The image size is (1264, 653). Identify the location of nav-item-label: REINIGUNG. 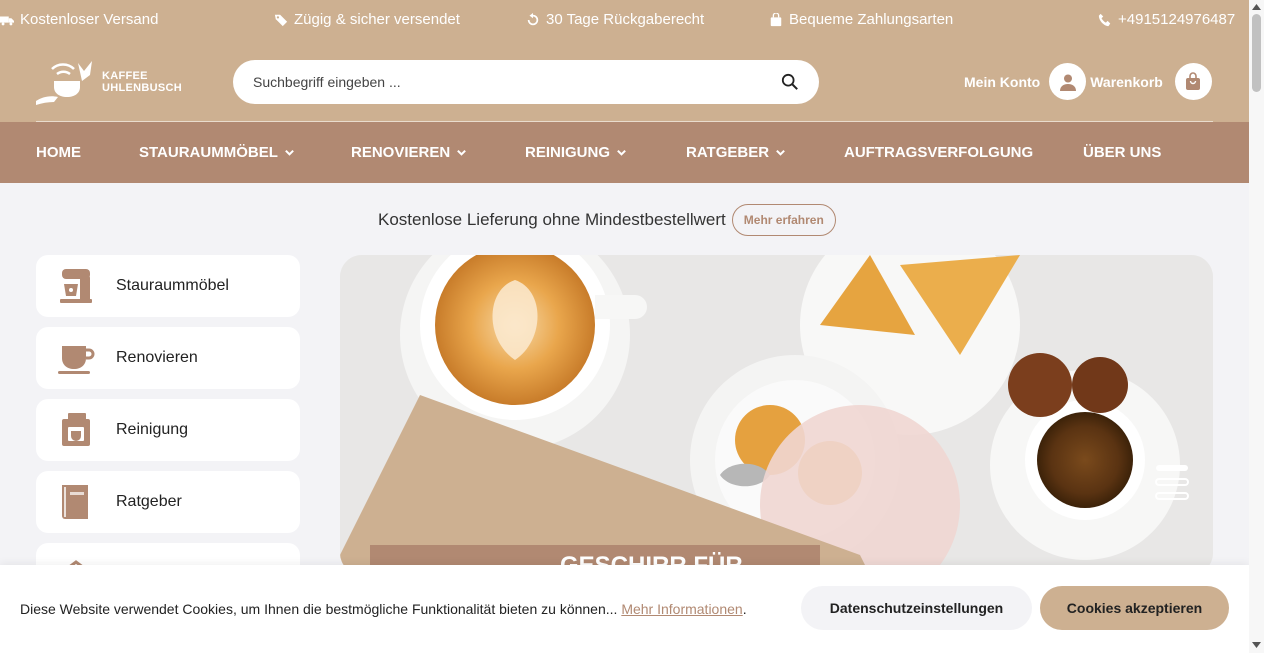
(568, 152).